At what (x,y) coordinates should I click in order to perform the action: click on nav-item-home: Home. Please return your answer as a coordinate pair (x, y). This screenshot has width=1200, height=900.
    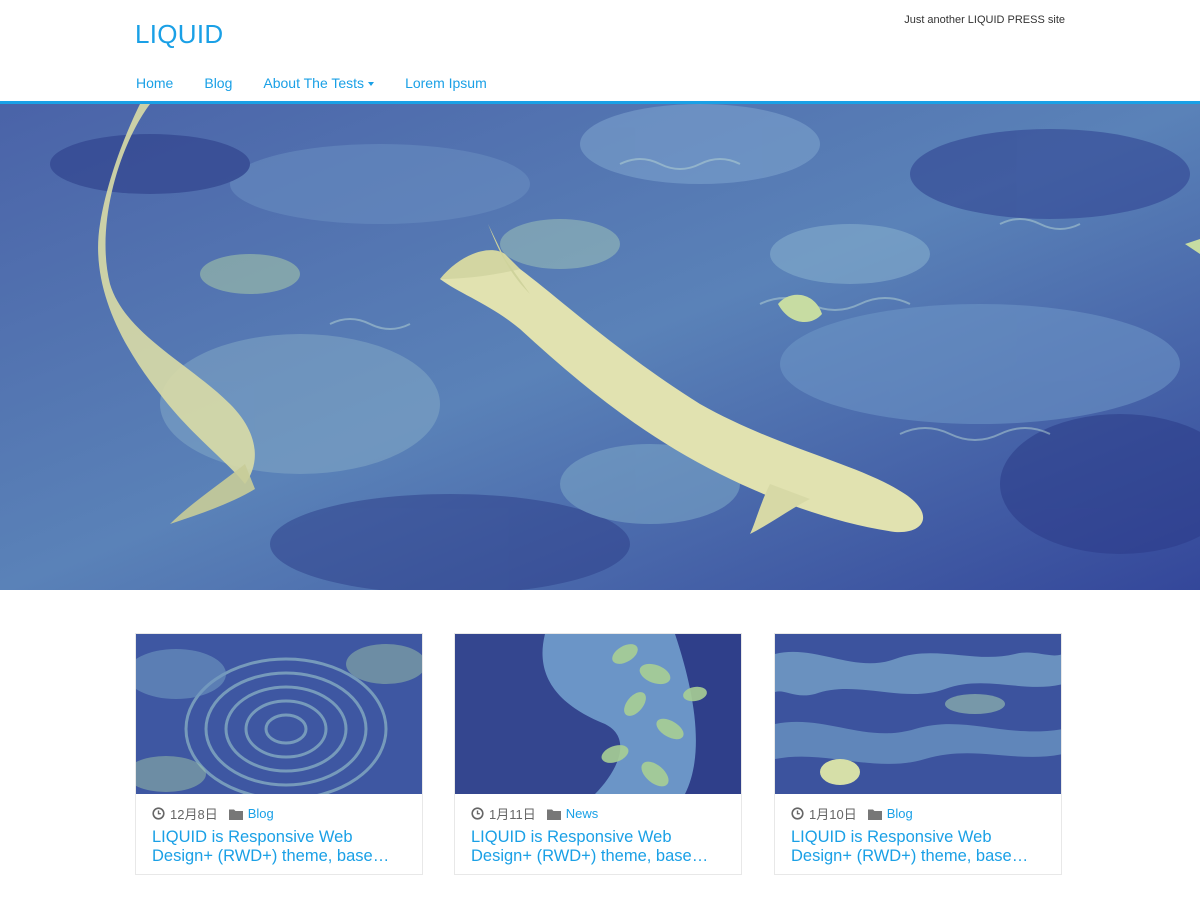
    Looking at the image, I should click on (154, 83).